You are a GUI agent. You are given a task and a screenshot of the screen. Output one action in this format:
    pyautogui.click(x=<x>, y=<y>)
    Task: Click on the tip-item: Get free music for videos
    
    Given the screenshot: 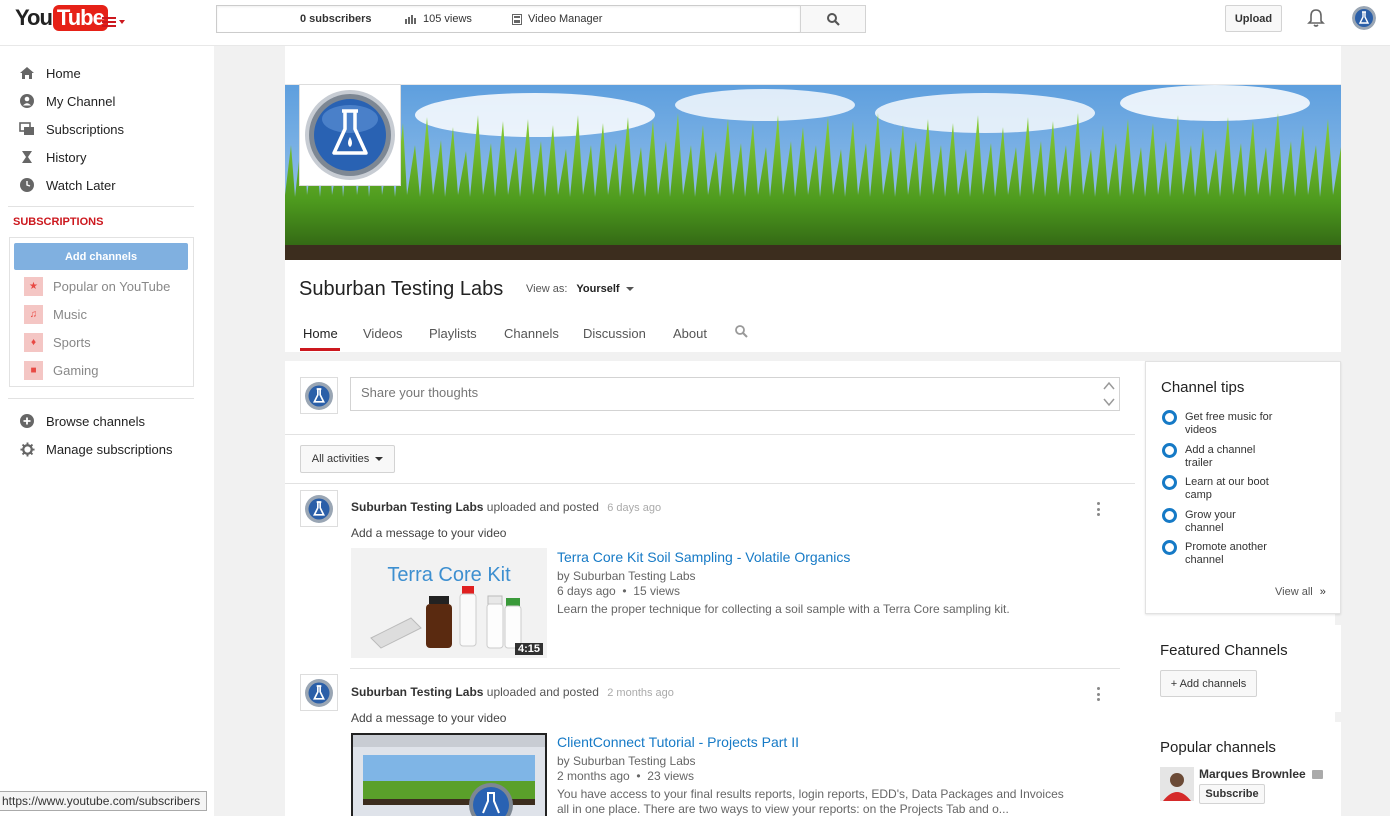 What is the action you would take?
    pyautogui.click(x=1222, y=423)
    